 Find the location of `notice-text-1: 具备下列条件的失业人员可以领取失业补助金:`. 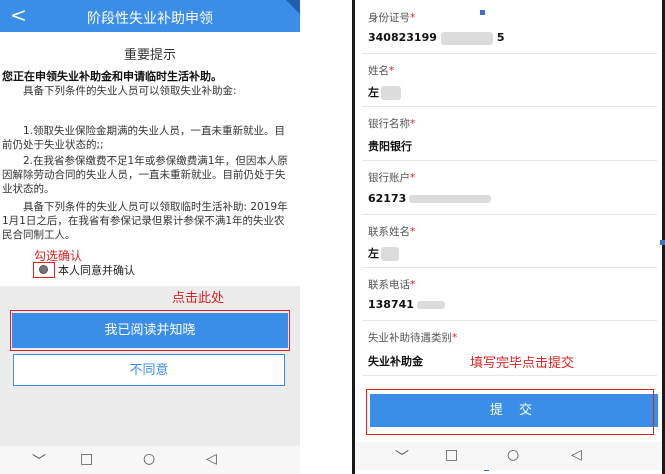

notice-text-1: 具备下列条件的失业人员可以领取失业补助金: is located at coordinates (147, 91).